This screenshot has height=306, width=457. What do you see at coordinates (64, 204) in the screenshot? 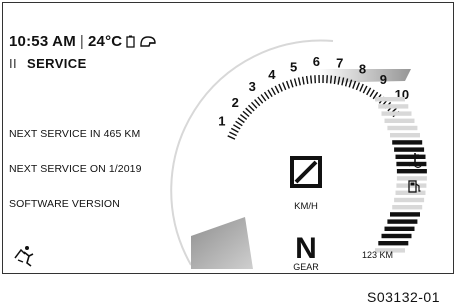
I see `software-version: SOFTWARE VERSION` at bounding box center [64, 204].